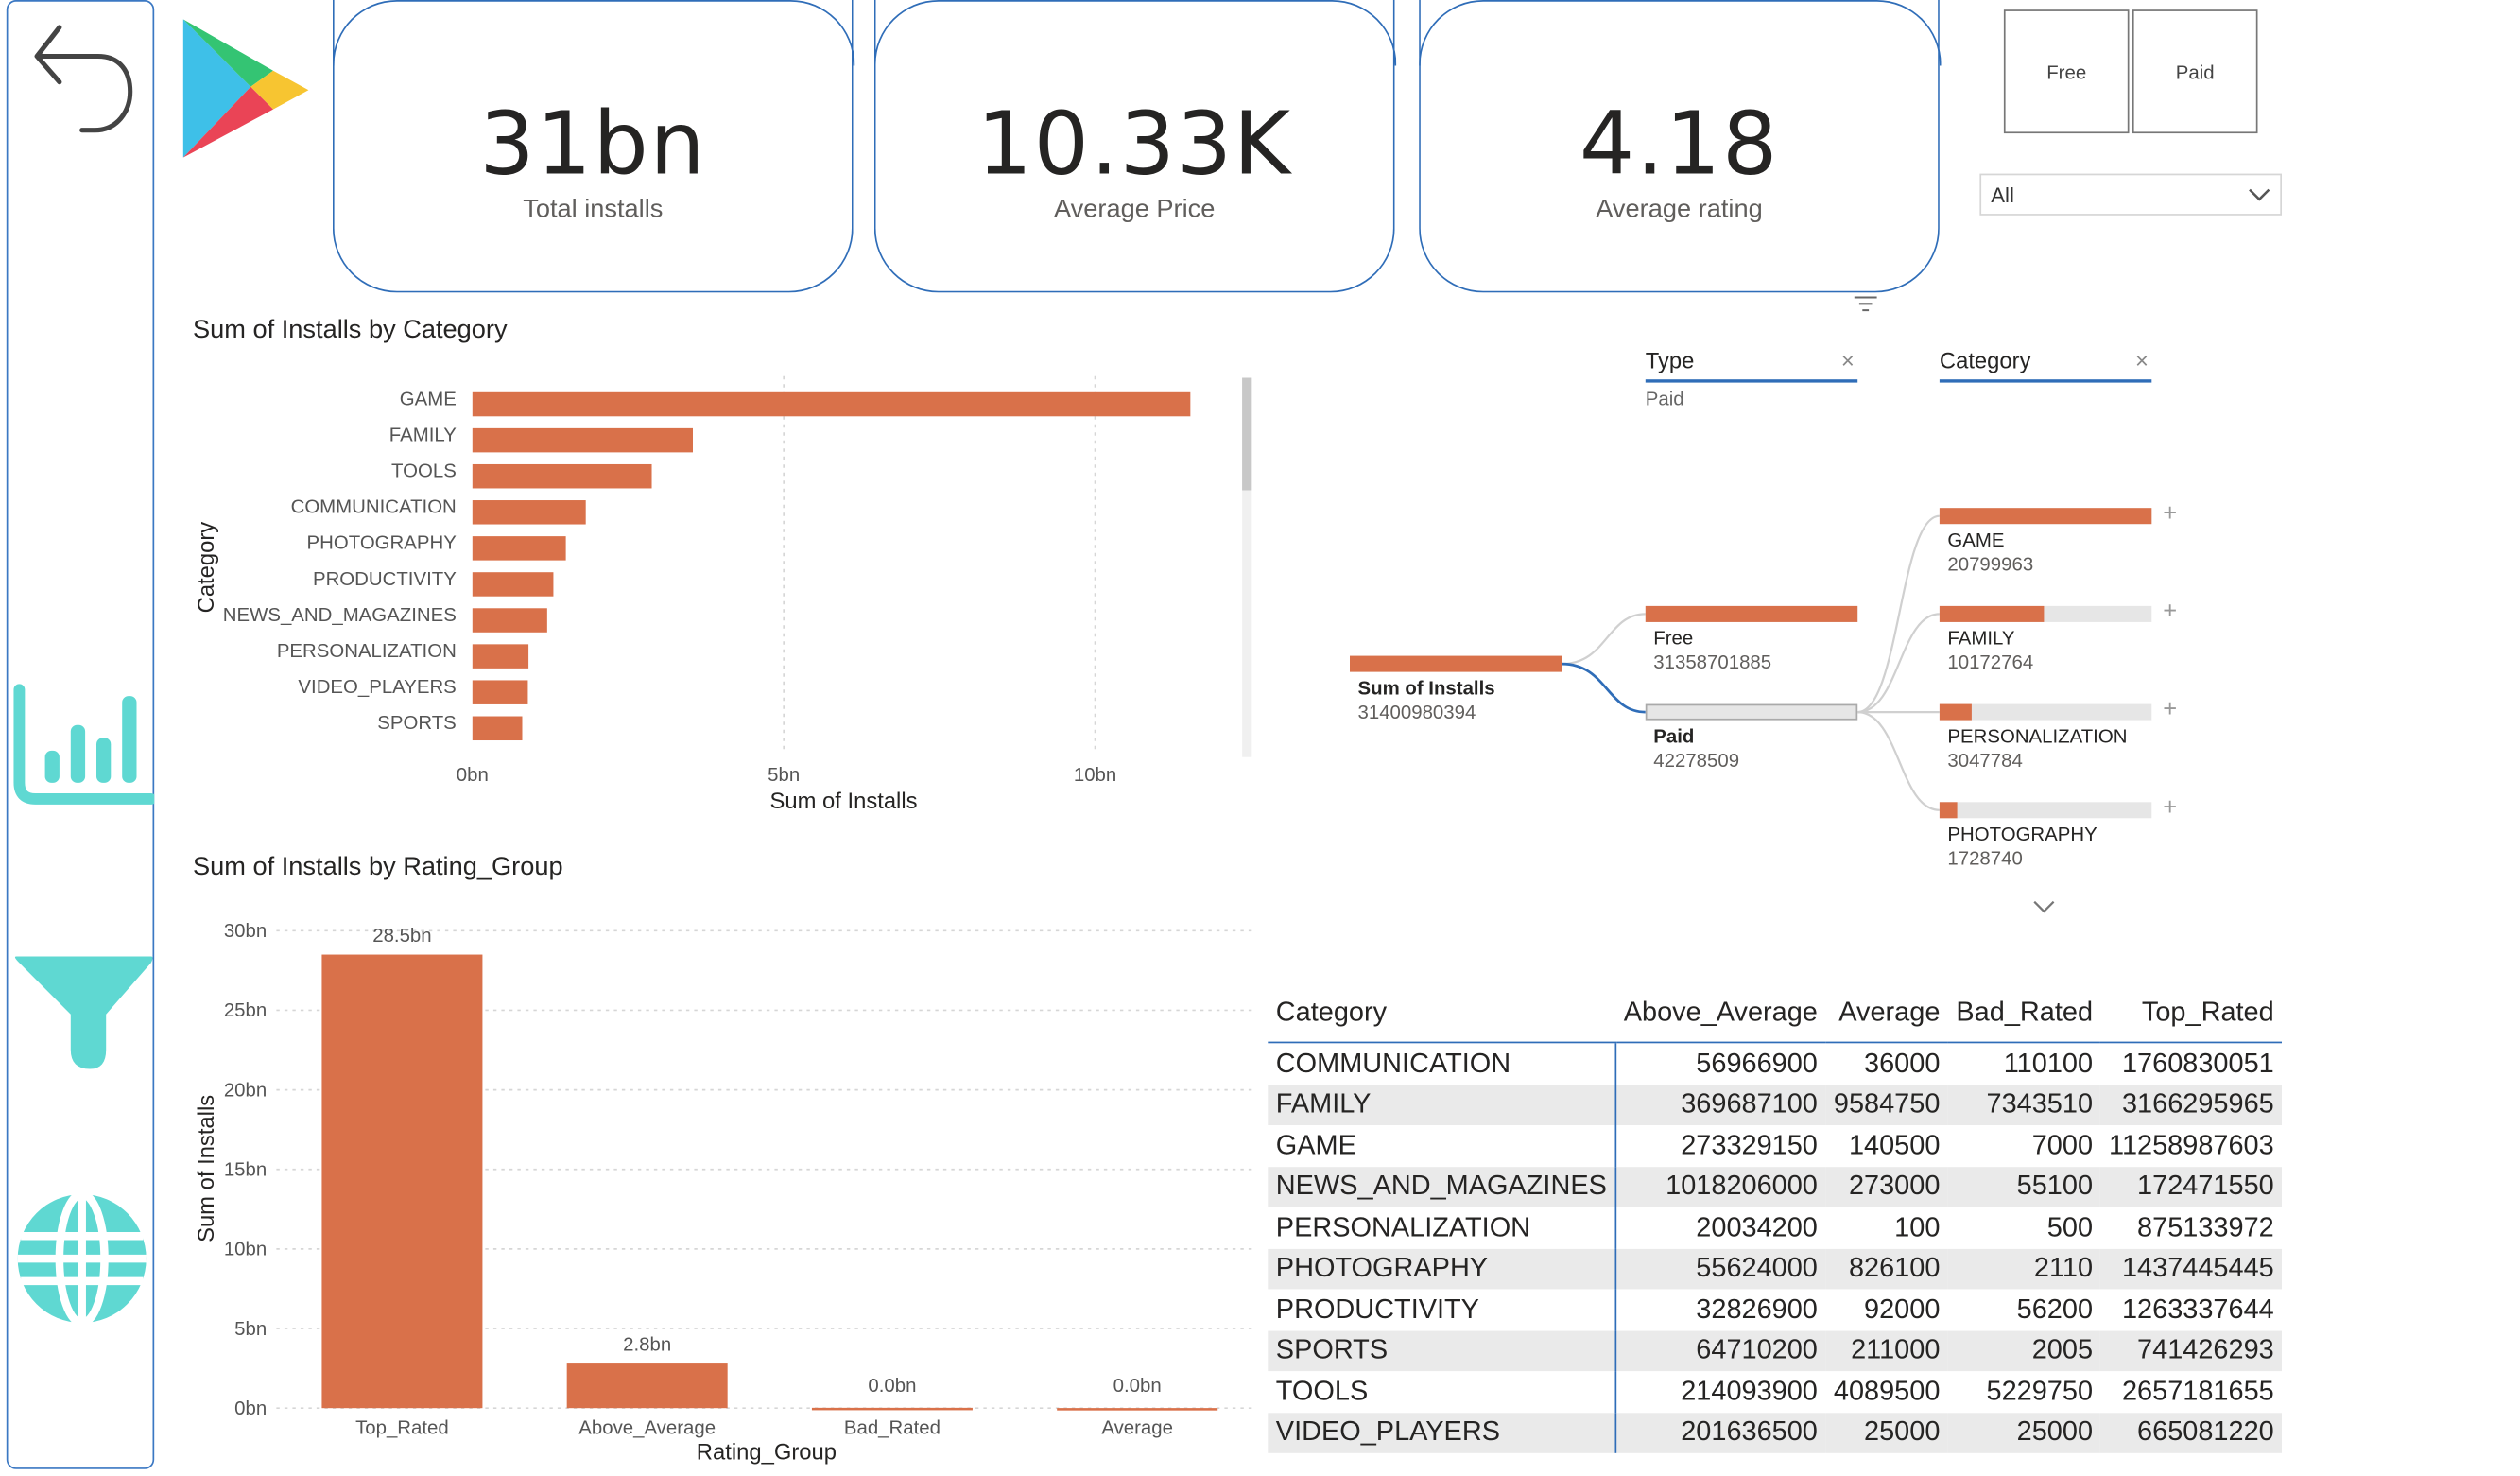 This screenshot has width=2520, height=1476. What do you see at coordinates (1442, 1013) in the screenshot?
I see `matrix-column-header: Category` at bounding box center [1442, 1013].